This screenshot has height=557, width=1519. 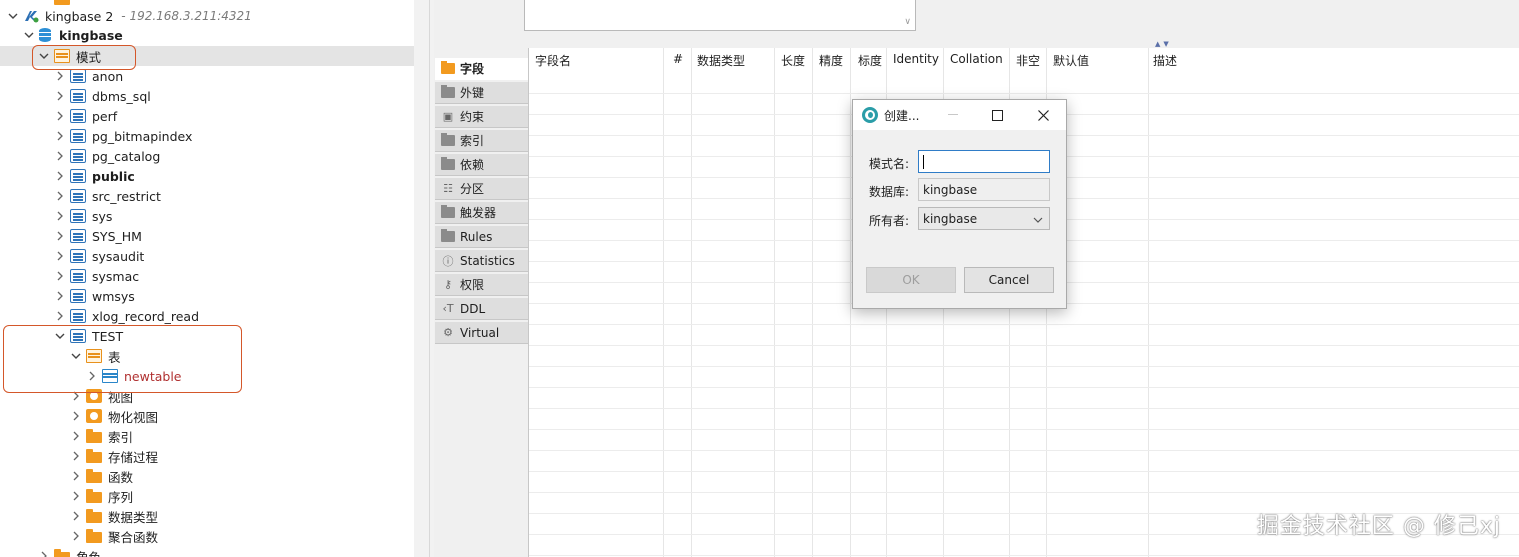 What do you see at coordinates (721, 60) in the screenshot?
I see `column-header: 数据类型` at bounding box center [721, 60].